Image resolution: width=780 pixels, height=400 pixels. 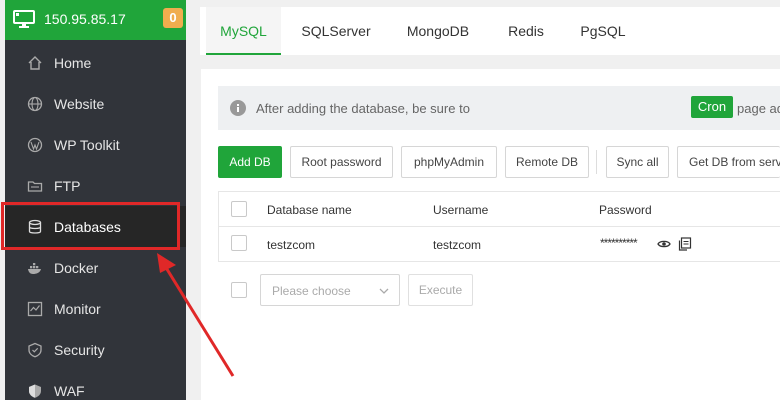 What do you see at coordinates (79, 103) in the screenshot?
I see `sidebar-item-label: Website` at bounding box center [79, 103].